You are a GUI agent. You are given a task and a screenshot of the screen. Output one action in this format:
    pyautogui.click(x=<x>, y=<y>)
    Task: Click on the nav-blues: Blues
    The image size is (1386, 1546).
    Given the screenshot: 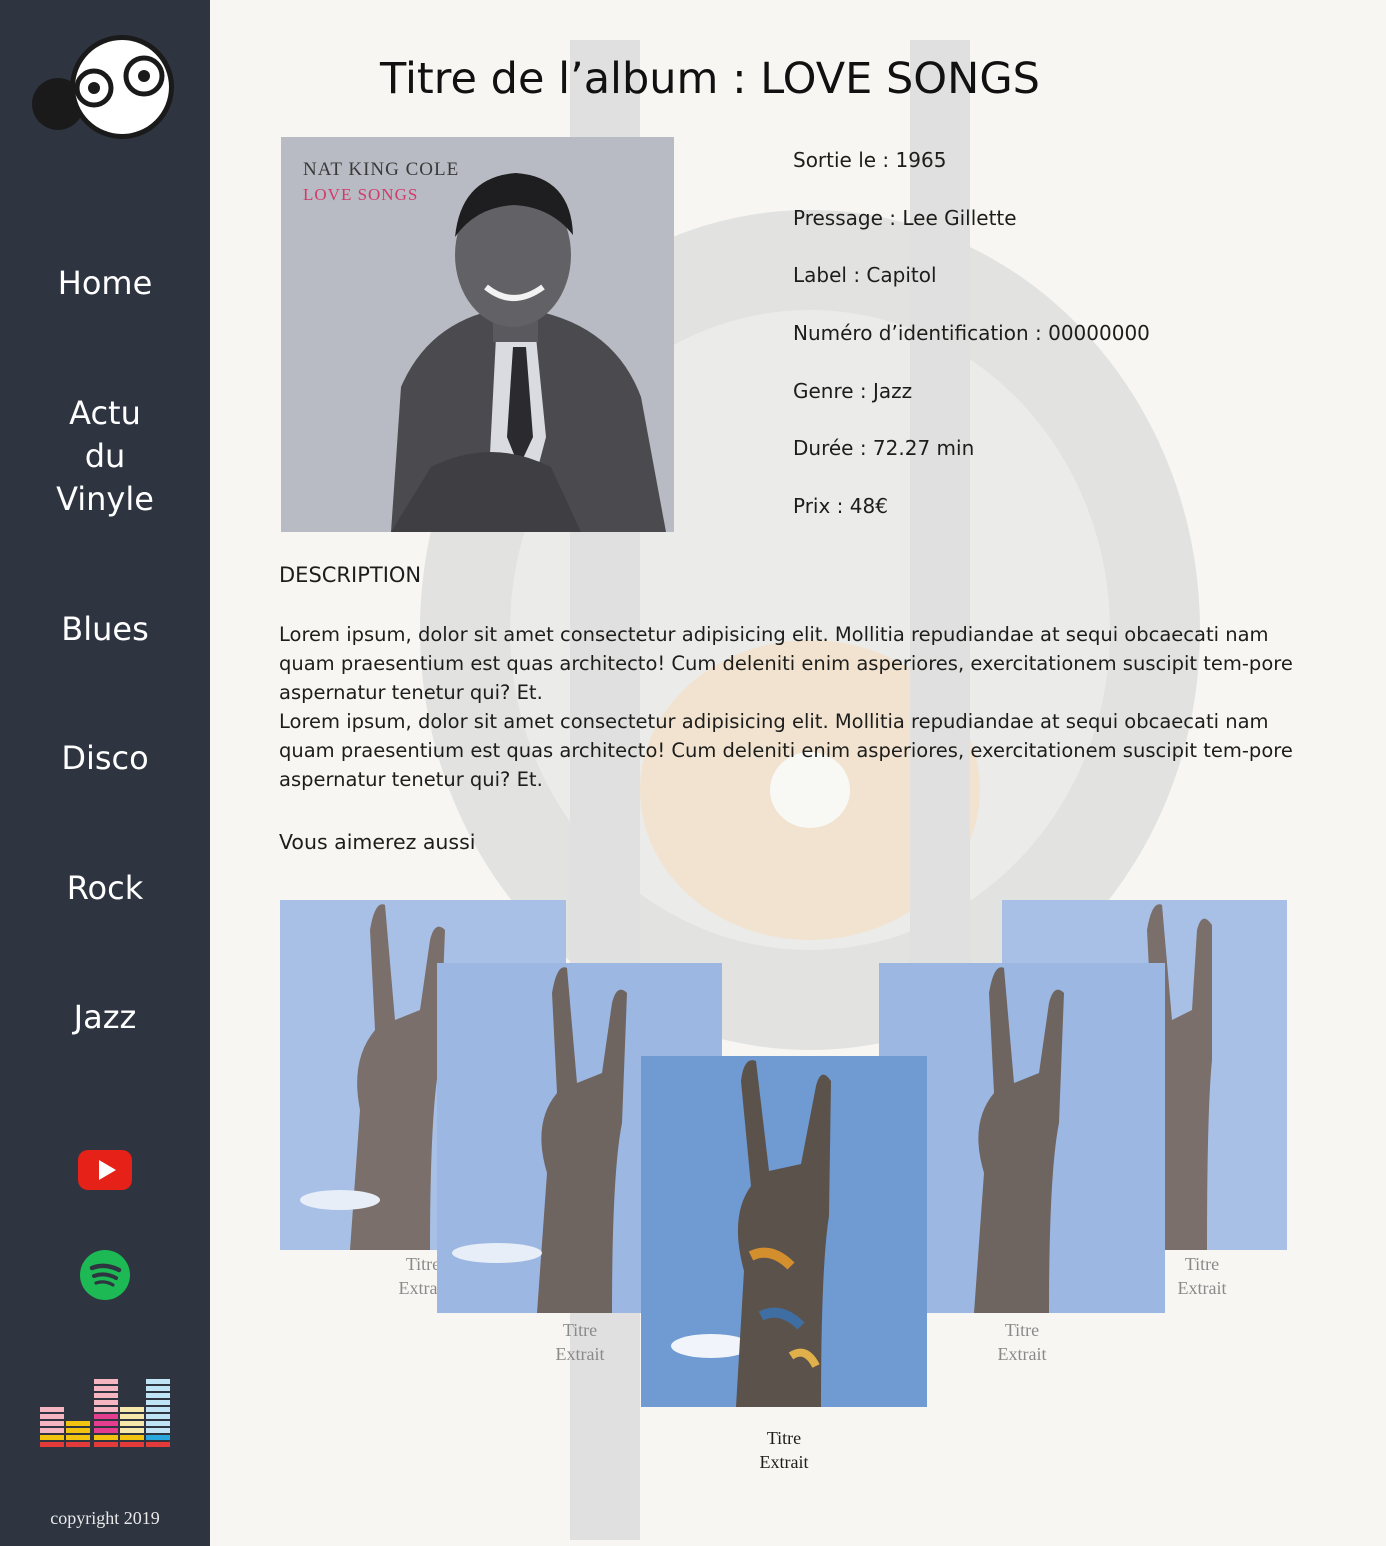 What is the action you would take?
    pyautogui.click(x=105, y=629)
    